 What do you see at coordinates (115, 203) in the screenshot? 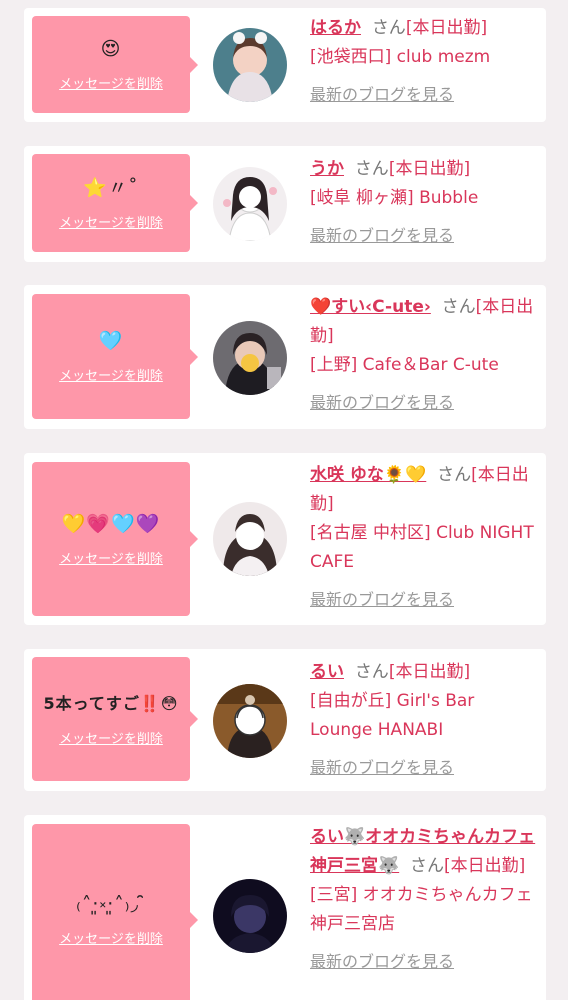
I see `message-bubble: ⭐️〃˚ メッセージを削除` at bounding box center [115, 203].